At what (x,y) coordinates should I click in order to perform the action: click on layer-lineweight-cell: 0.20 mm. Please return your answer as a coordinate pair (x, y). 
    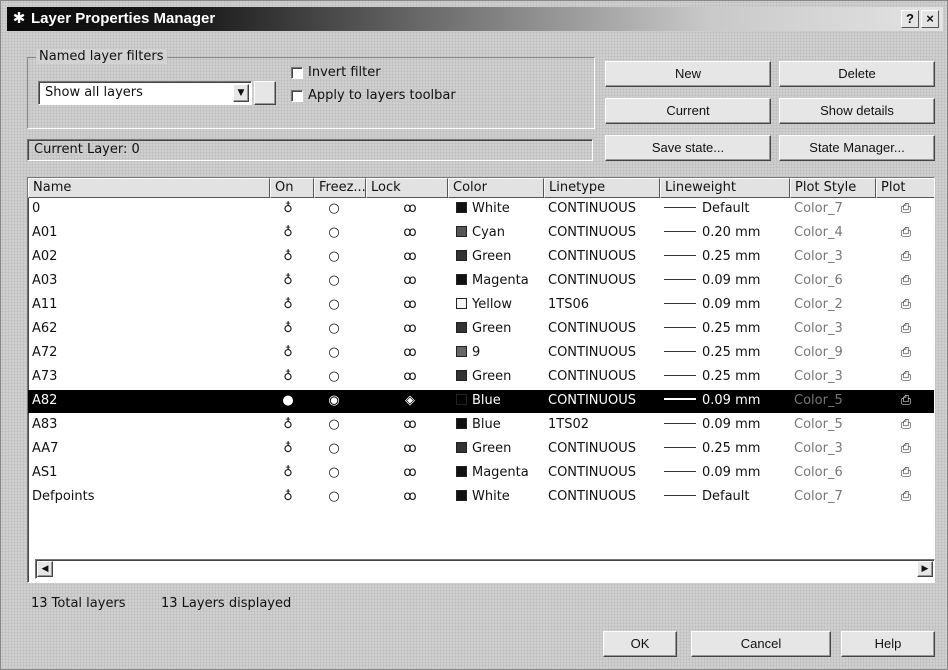
    Looking at the image, I should click on (712, 232).